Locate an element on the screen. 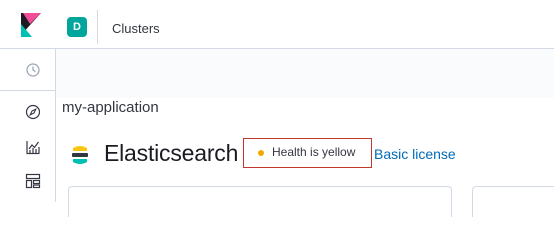 This screenshot has height=240, width=554. breadcrumb: Clusters is located at coordinates (136, 28).